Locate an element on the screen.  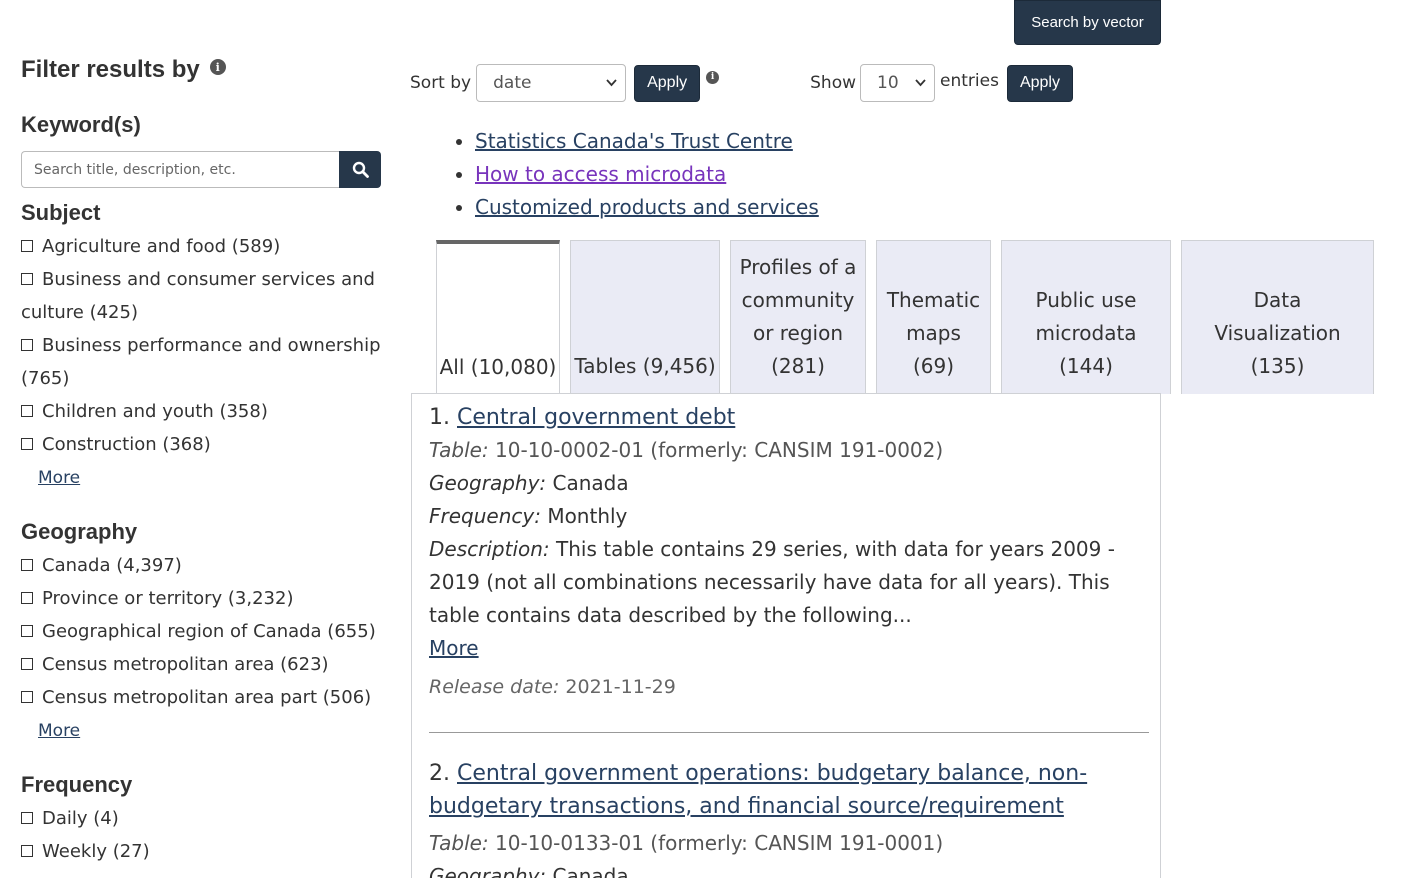
trust-centre-link: Statistics Canada's Trust Centre is located at coordinates (634, 141).